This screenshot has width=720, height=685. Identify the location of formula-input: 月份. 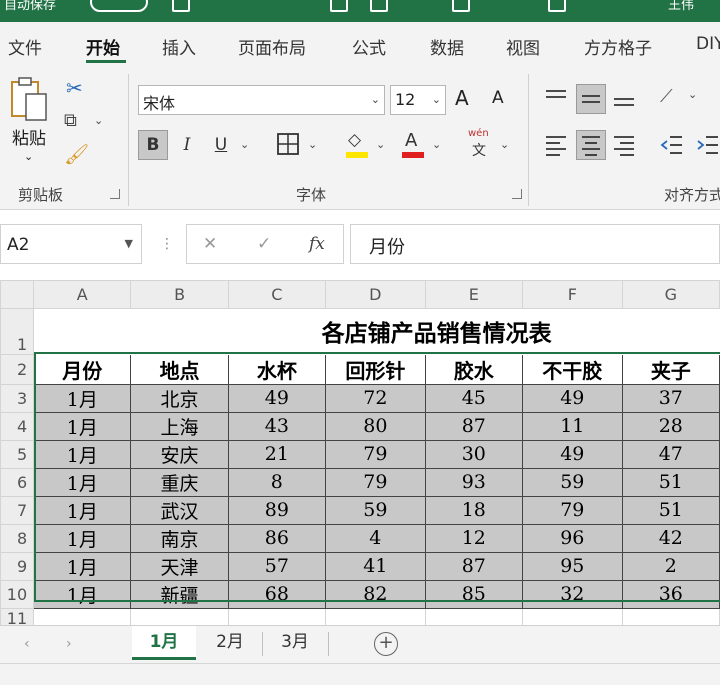
(535, 244).